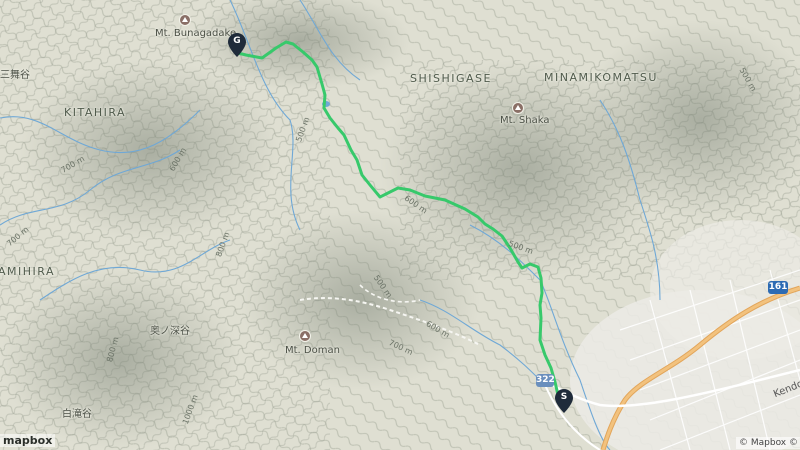 This screenshot has height=450, width=800. I want to click on mapbox-logo: mapbox, so click(28, 440).